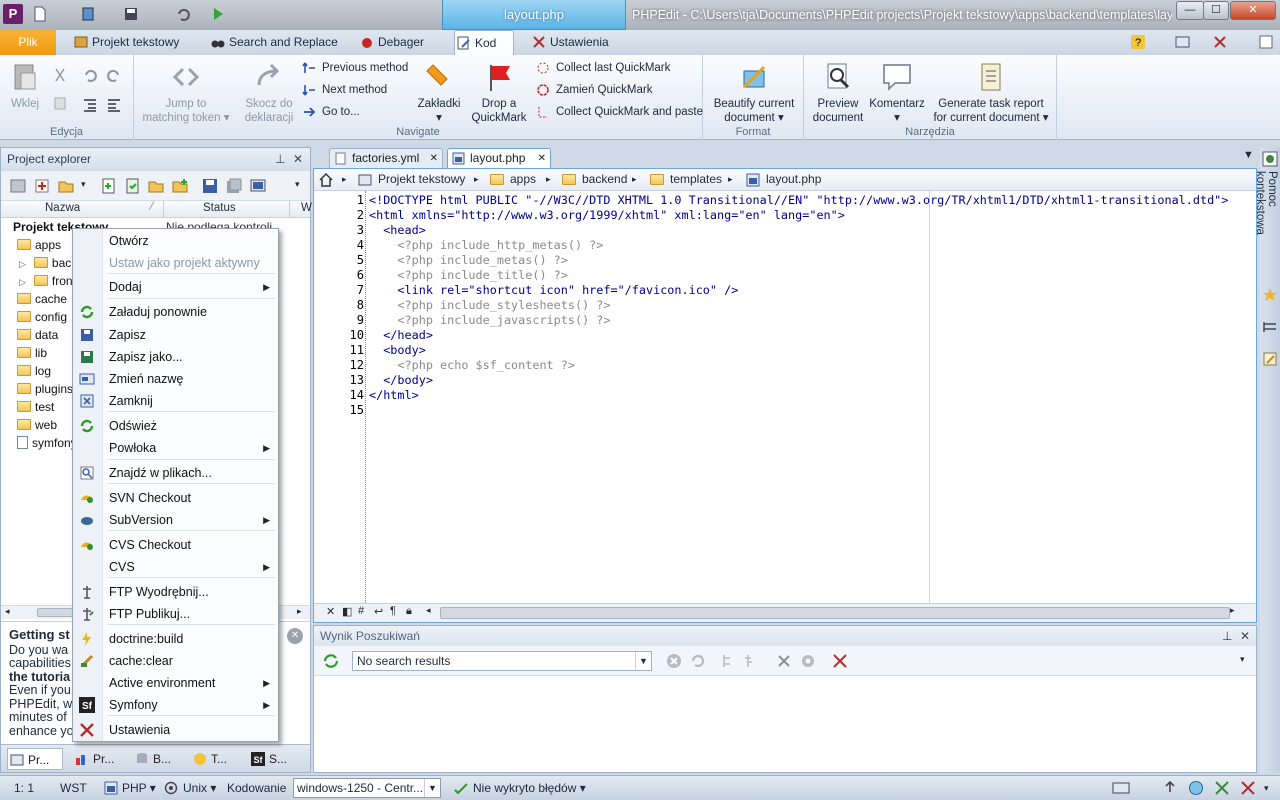  Describe the element at coordinates (175, 639) in the screenshot. I see `menu-item-doctrine-build: doctrine:build` at that location.